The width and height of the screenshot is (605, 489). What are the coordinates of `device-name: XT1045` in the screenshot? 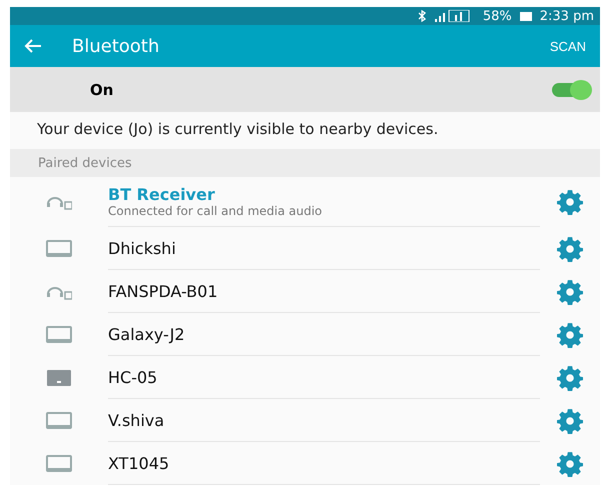 It's located at (324, 463).